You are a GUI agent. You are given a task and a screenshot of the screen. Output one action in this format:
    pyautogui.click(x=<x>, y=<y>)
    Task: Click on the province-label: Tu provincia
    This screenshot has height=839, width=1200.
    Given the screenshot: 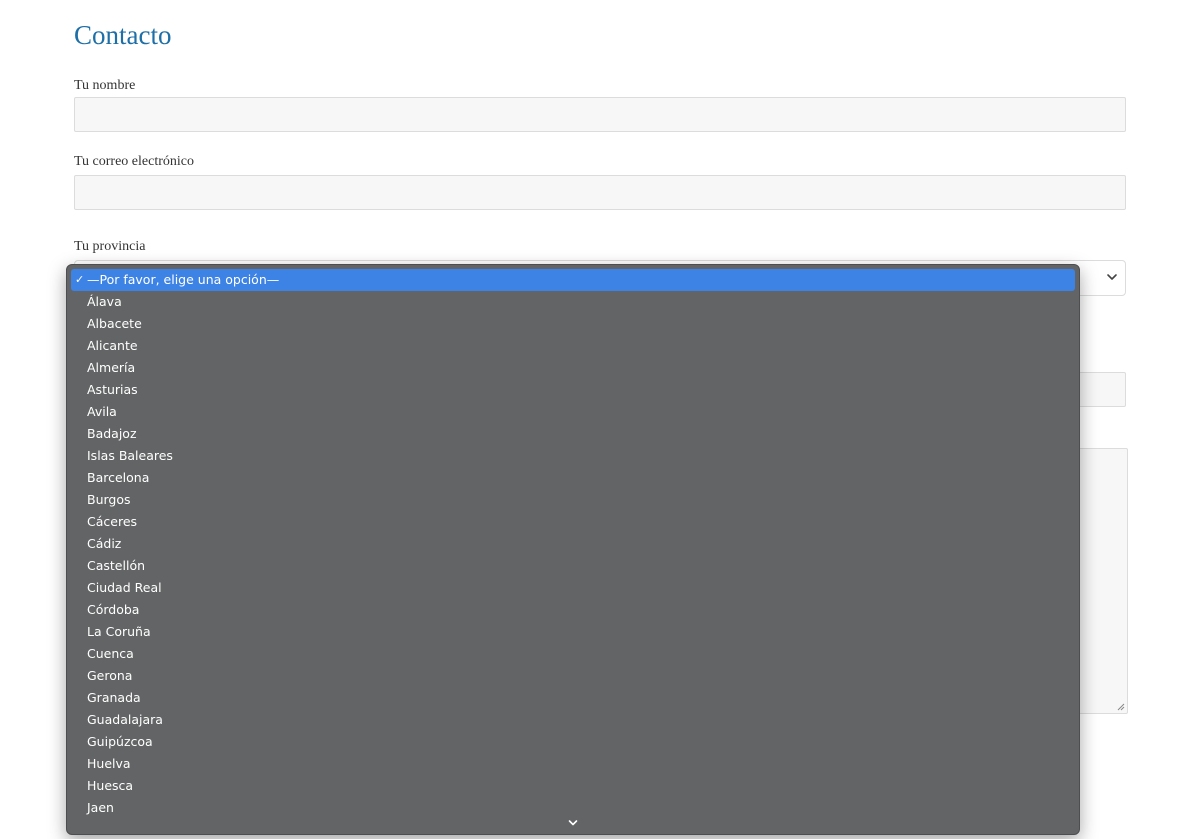 What is the action you would take?
    pyautogui.click(x=110, y=246)
    